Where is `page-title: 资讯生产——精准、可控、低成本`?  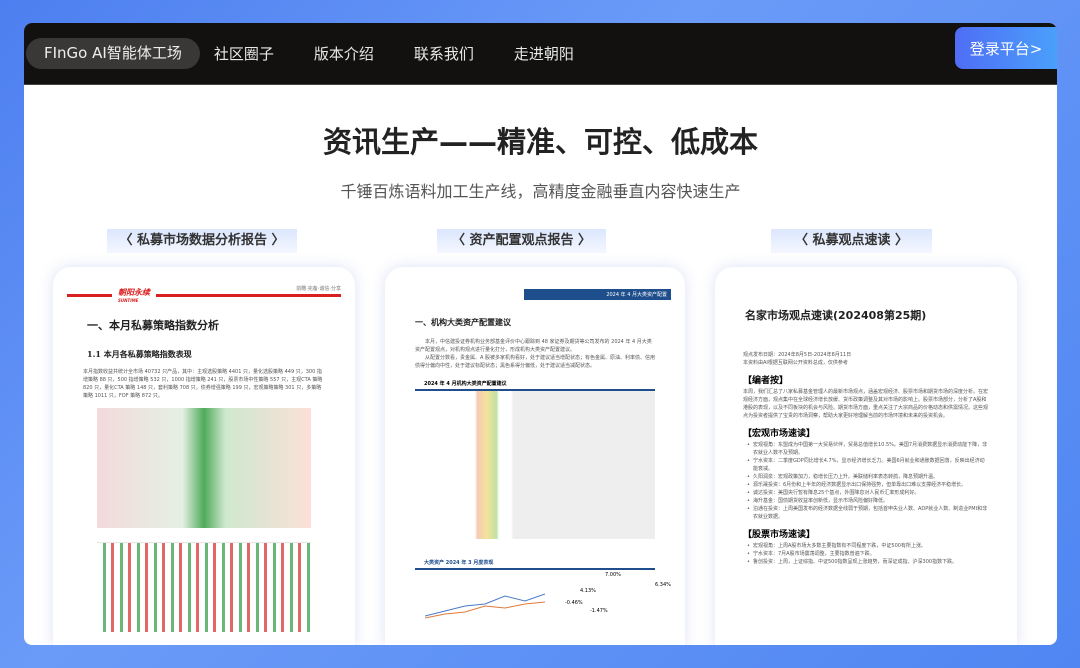
page-title: 资讯生产——精准、可控、低成本 is located at coordinates (540, 142).